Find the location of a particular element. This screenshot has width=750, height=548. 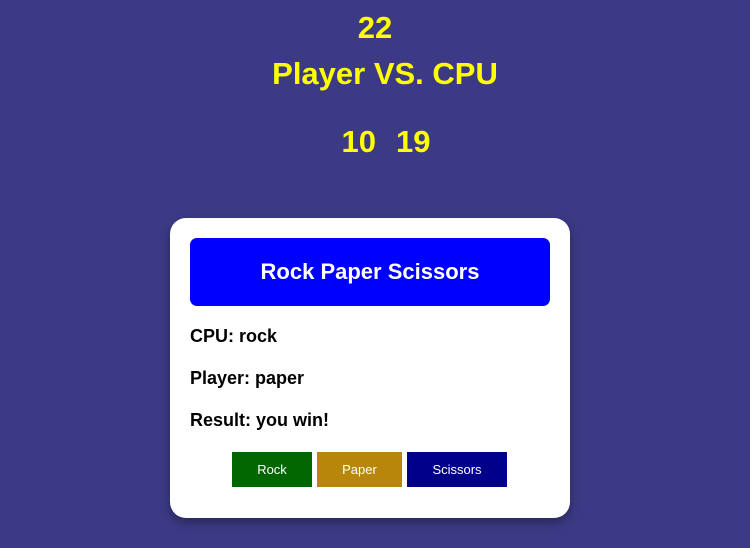

rock-button: Rock is located at coordinates (272, 469).